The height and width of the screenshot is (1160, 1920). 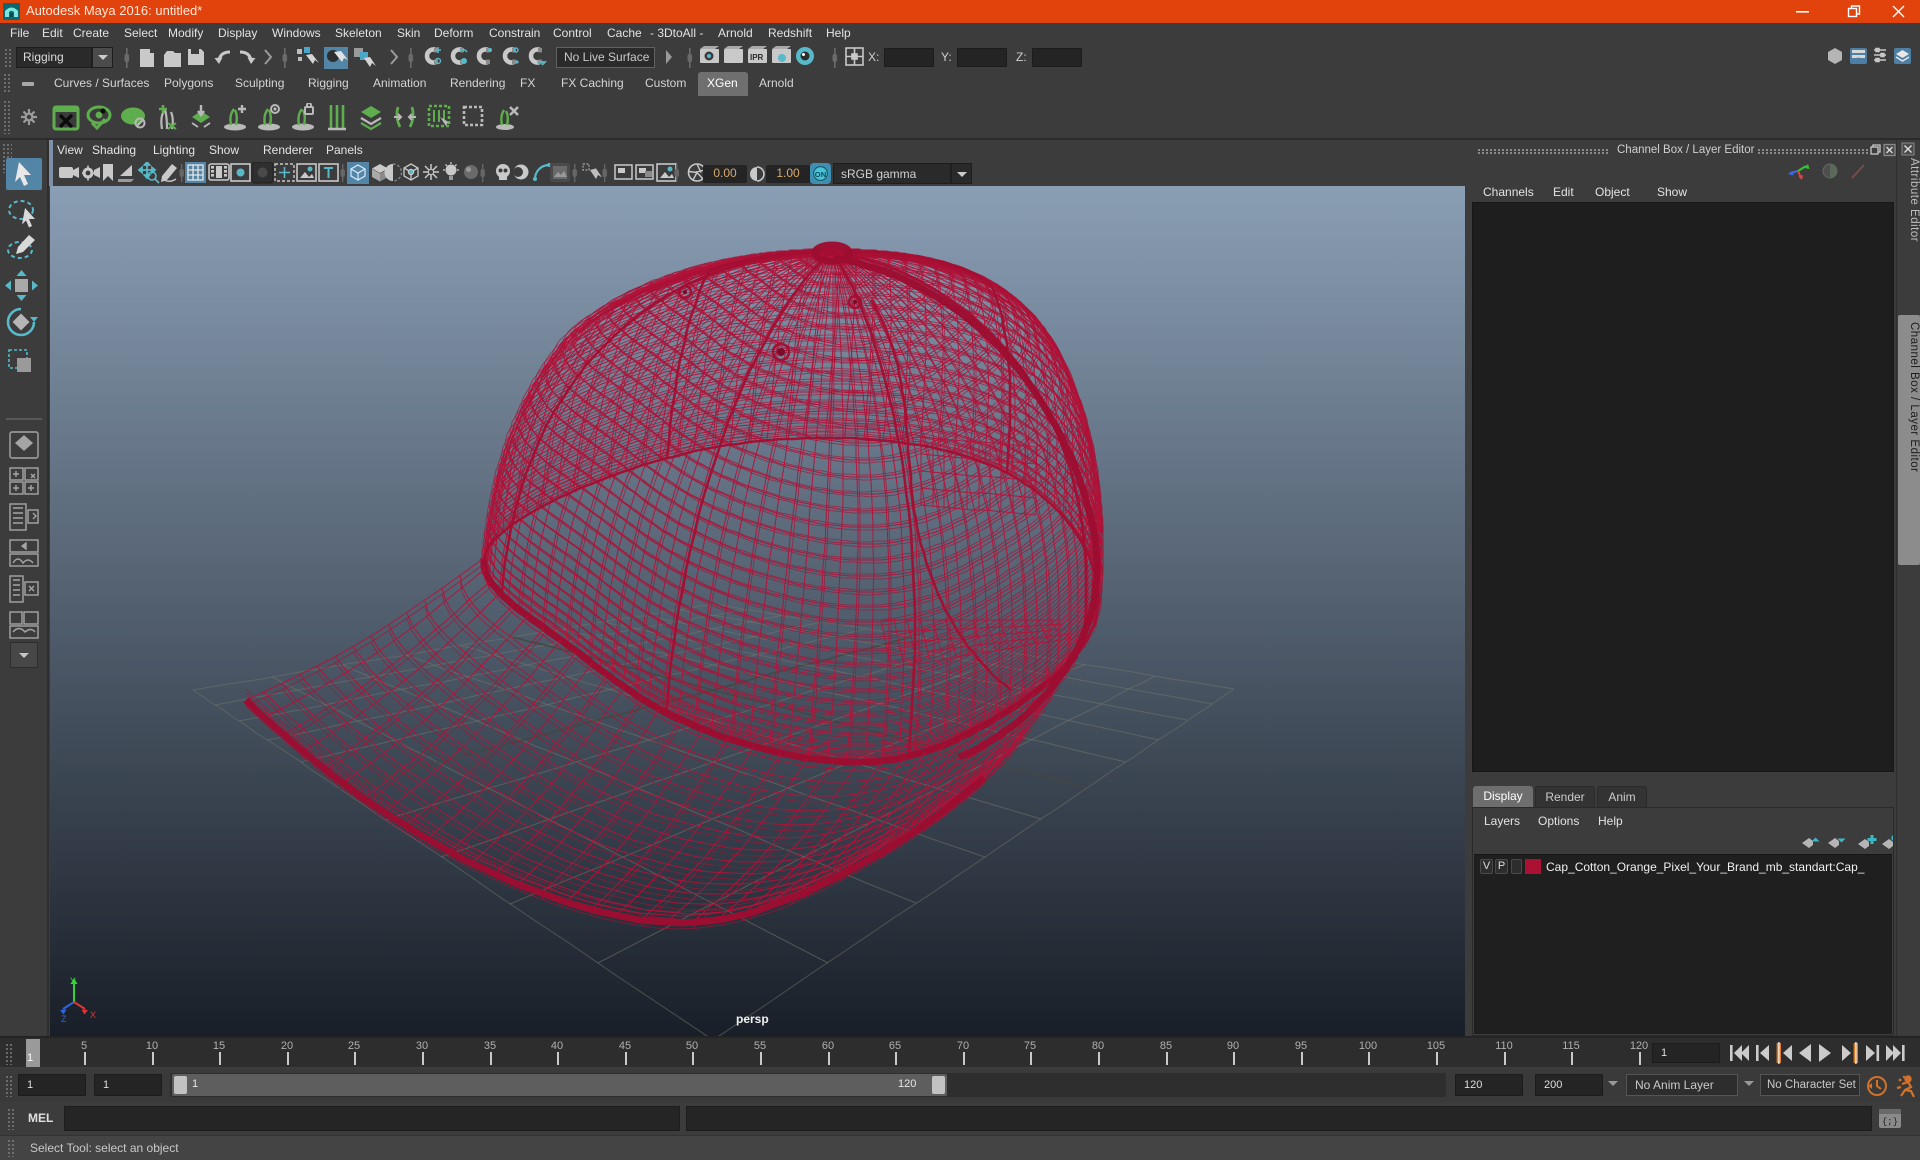 I want to click on svg-text: Y, so click(x=73, y=981).